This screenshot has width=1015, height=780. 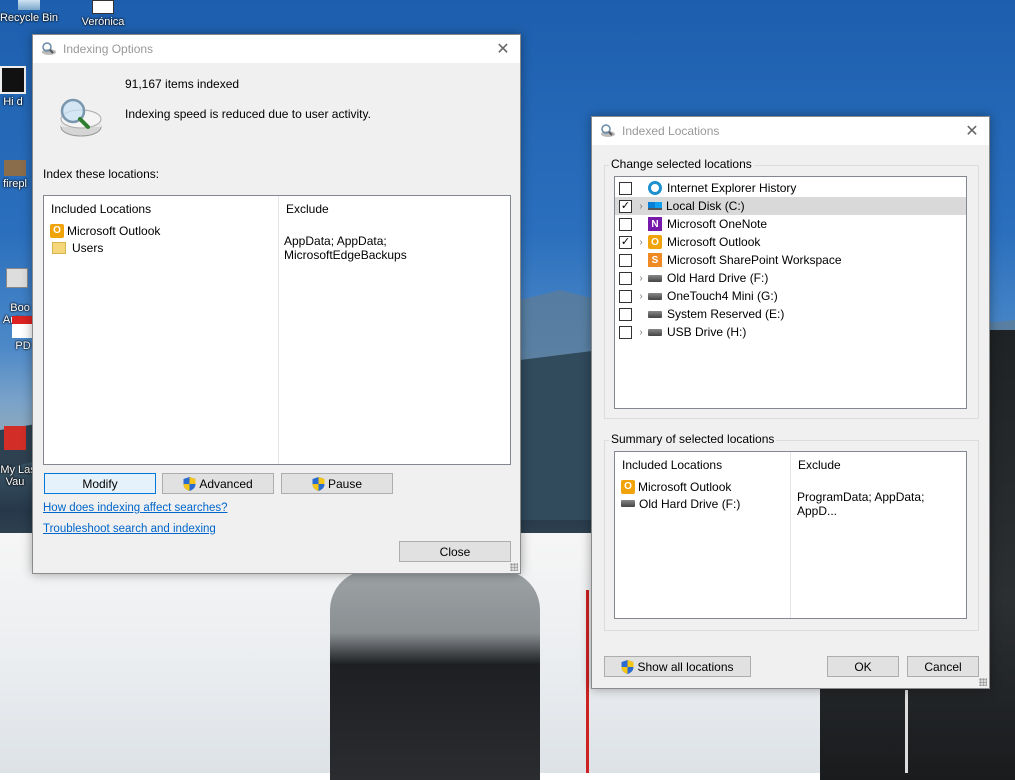 What do you see at coordinates (13, 80) in the screenshot?
I see `monitor-icon` at bounding box center [13, 80].